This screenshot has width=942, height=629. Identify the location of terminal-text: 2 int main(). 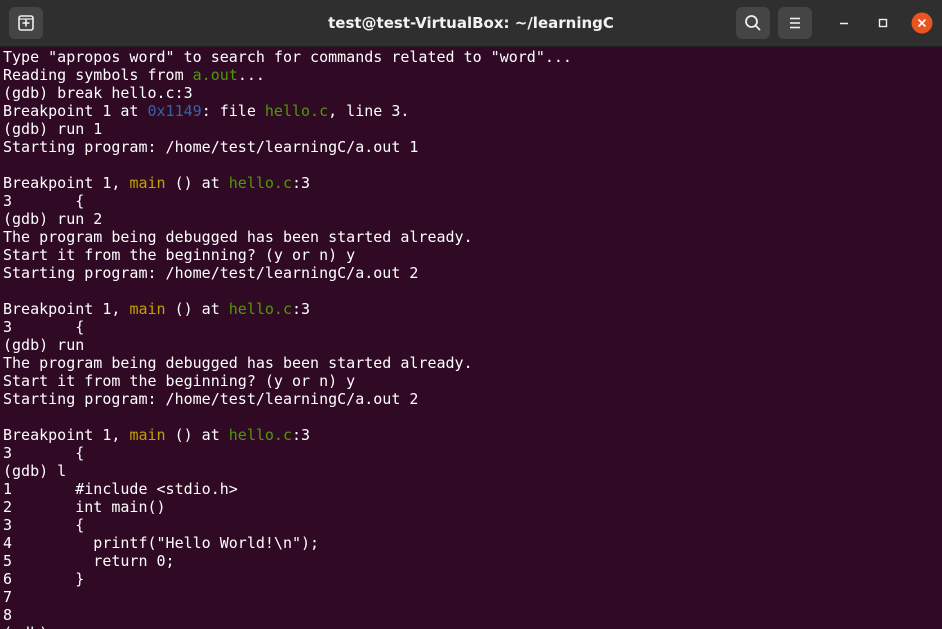
(84, 507).